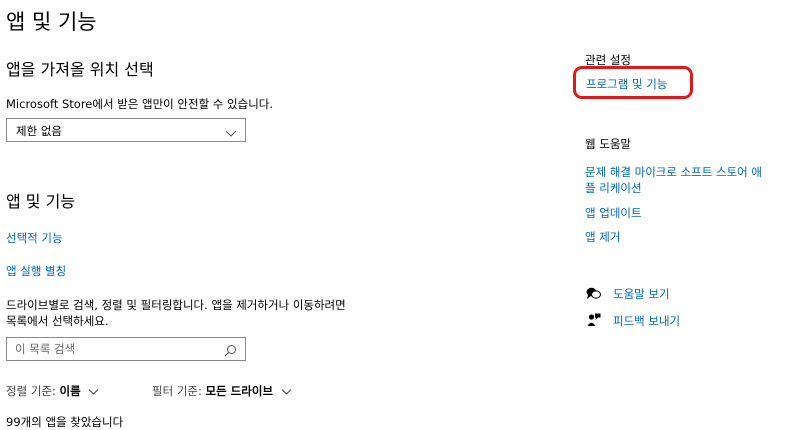  What do you see at coordinates (613, 213) in the screenshot?
I see `web-help-link-update-apps: 앱 업데이트` at bounding box center [613, 213].